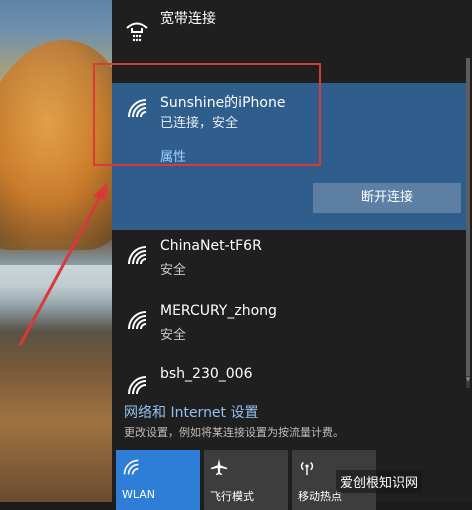  What do you see at coordinates (219, 467) in the screenshot?
I see `airplane-icon` at bounding box center [219, 467].